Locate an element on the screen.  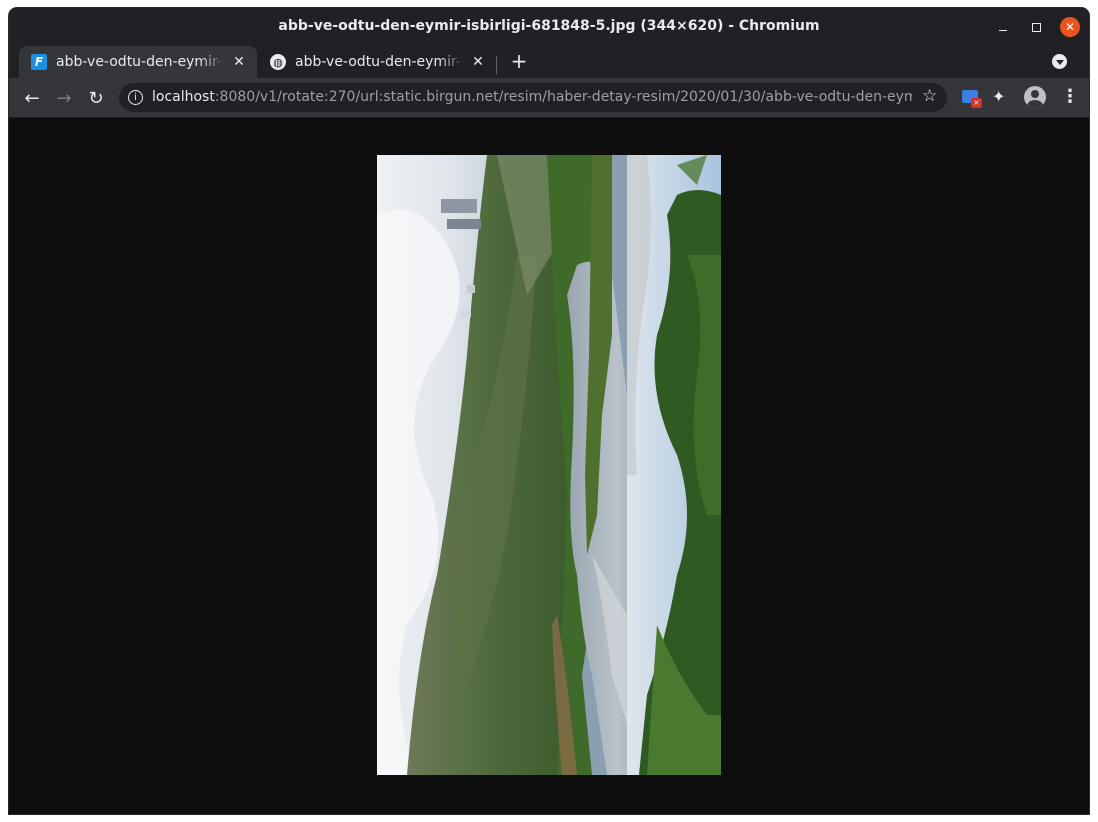
close-icon: ✕ is located at coordinates (1070, 27).